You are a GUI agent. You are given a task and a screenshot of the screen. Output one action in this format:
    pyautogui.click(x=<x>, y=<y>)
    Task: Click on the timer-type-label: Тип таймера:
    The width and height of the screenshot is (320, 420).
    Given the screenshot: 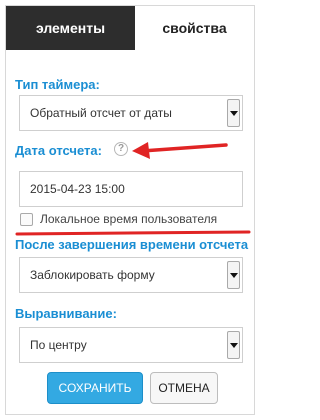 What is the action you would take?
    pyautogui.click(x=57, y=84)
    